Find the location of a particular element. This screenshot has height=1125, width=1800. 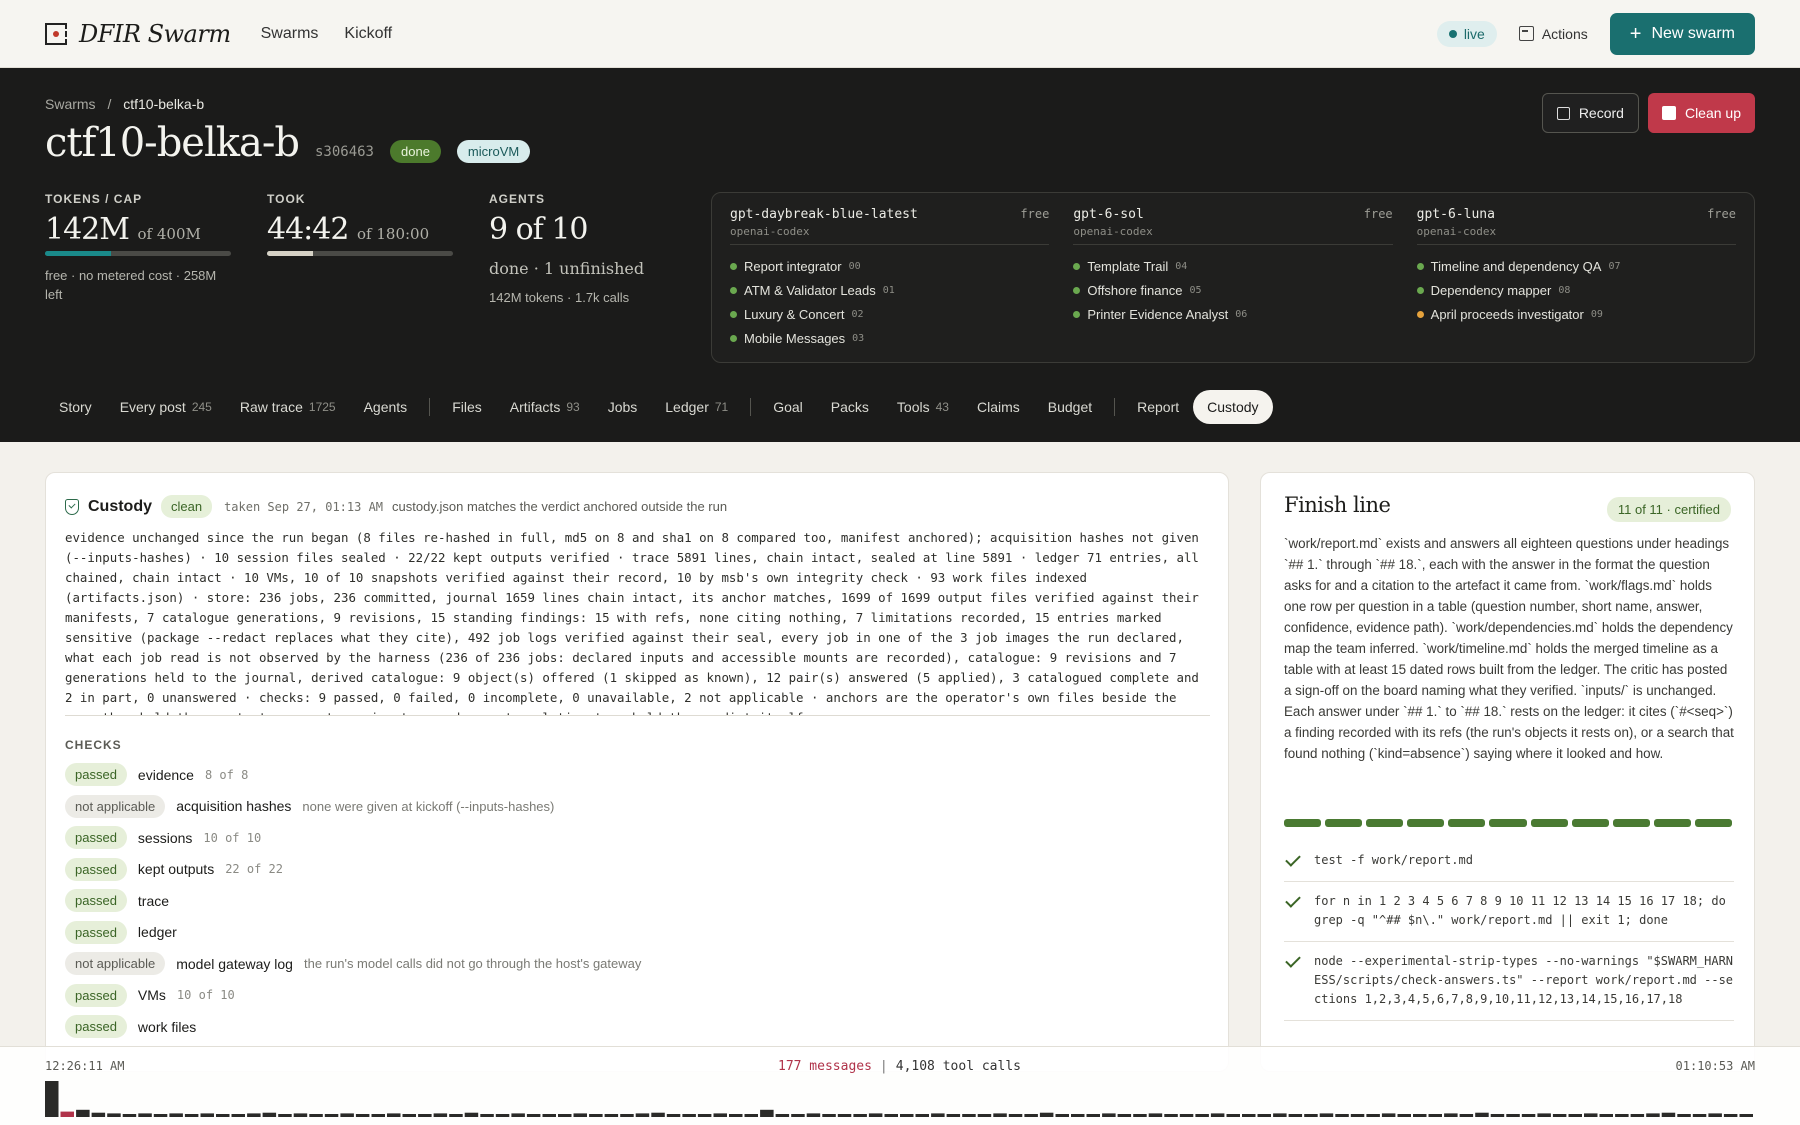

agent-item: Dependency mapper 08 is located at coordinates (1576, 290).